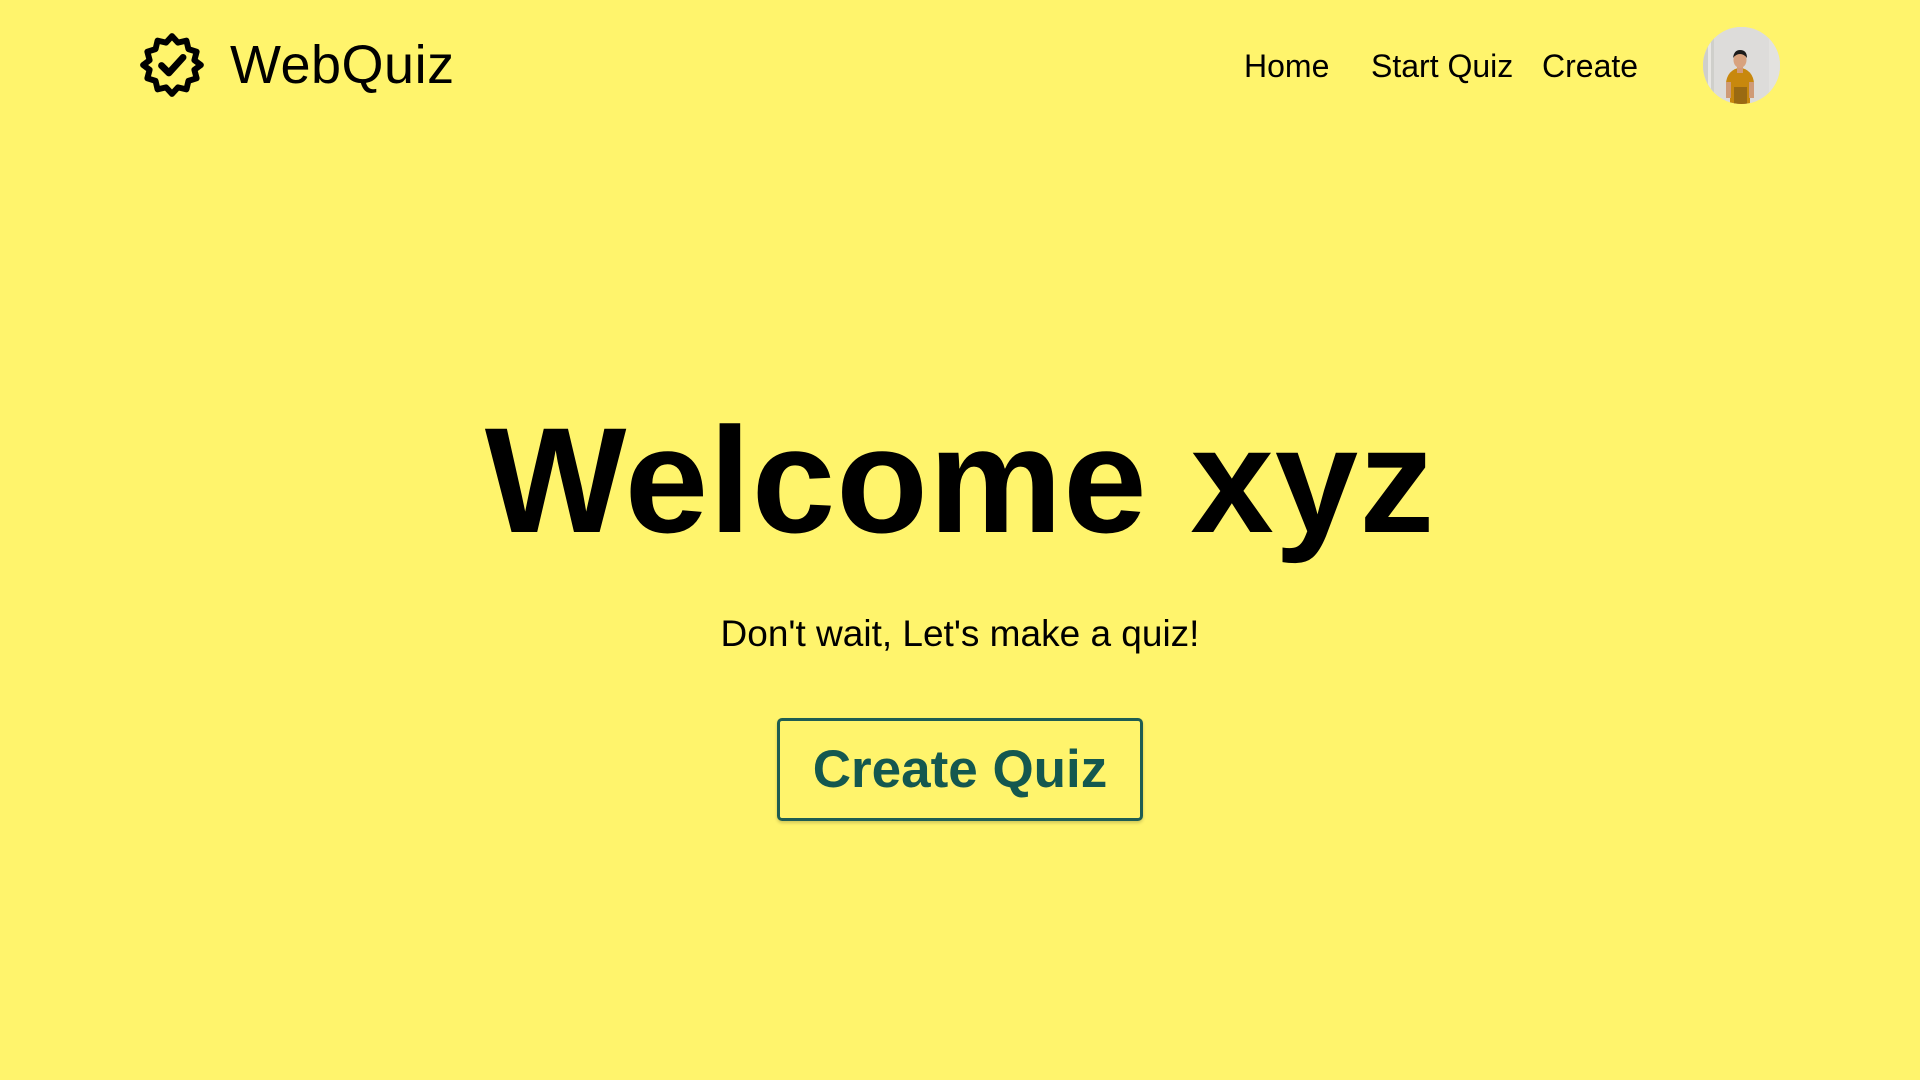 The height and width of the screenshot is (1080, 1920). What do you see at coordinates (960, 66) in the screenshot?
I see `navbar: WebQuiz Home Start Quiz Create` at bounding box center [960, 66].